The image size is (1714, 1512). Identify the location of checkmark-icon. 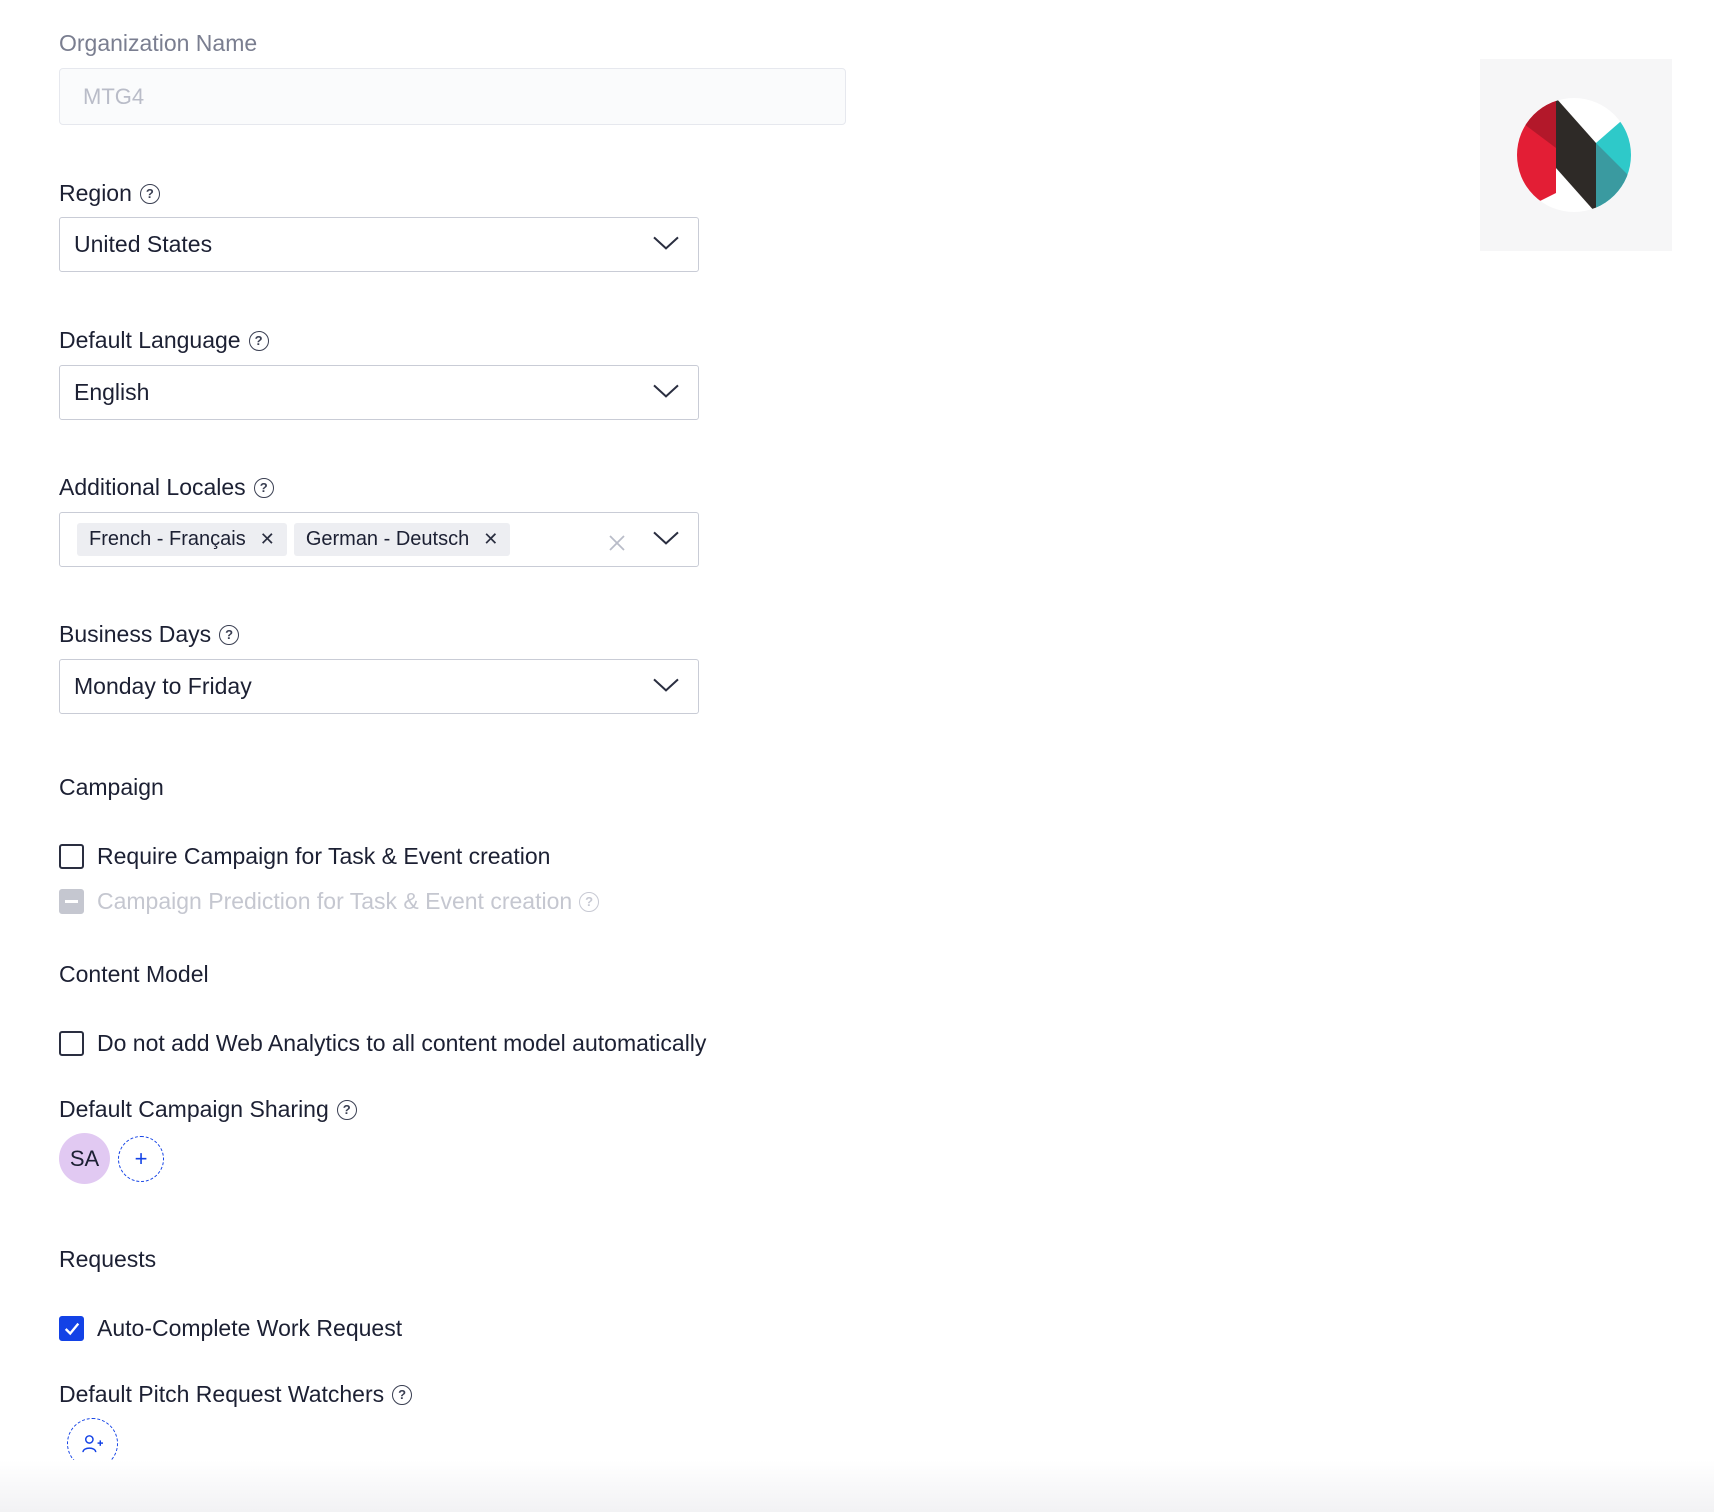
(71, 1328).